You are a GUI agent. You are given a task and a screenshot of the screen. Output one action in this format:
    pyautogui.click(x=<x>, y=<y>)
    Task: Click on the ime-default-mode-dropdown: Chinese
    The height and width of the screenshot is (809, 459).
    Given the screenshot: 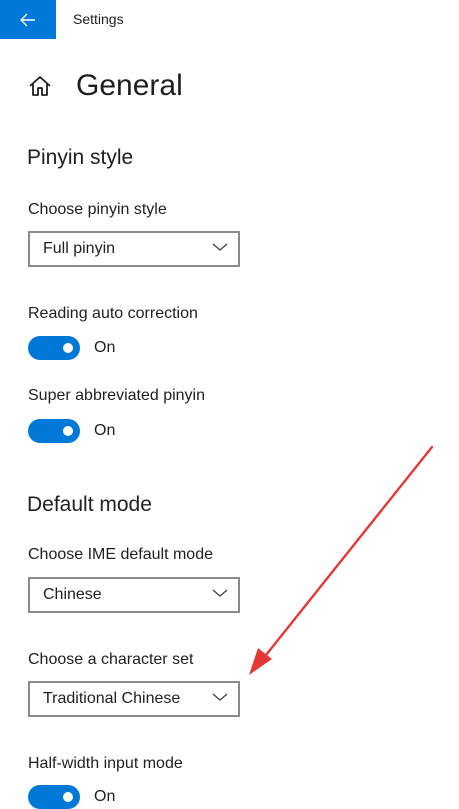 What is the action you would take?
    pyautogui.click(x=134, y=595)
    